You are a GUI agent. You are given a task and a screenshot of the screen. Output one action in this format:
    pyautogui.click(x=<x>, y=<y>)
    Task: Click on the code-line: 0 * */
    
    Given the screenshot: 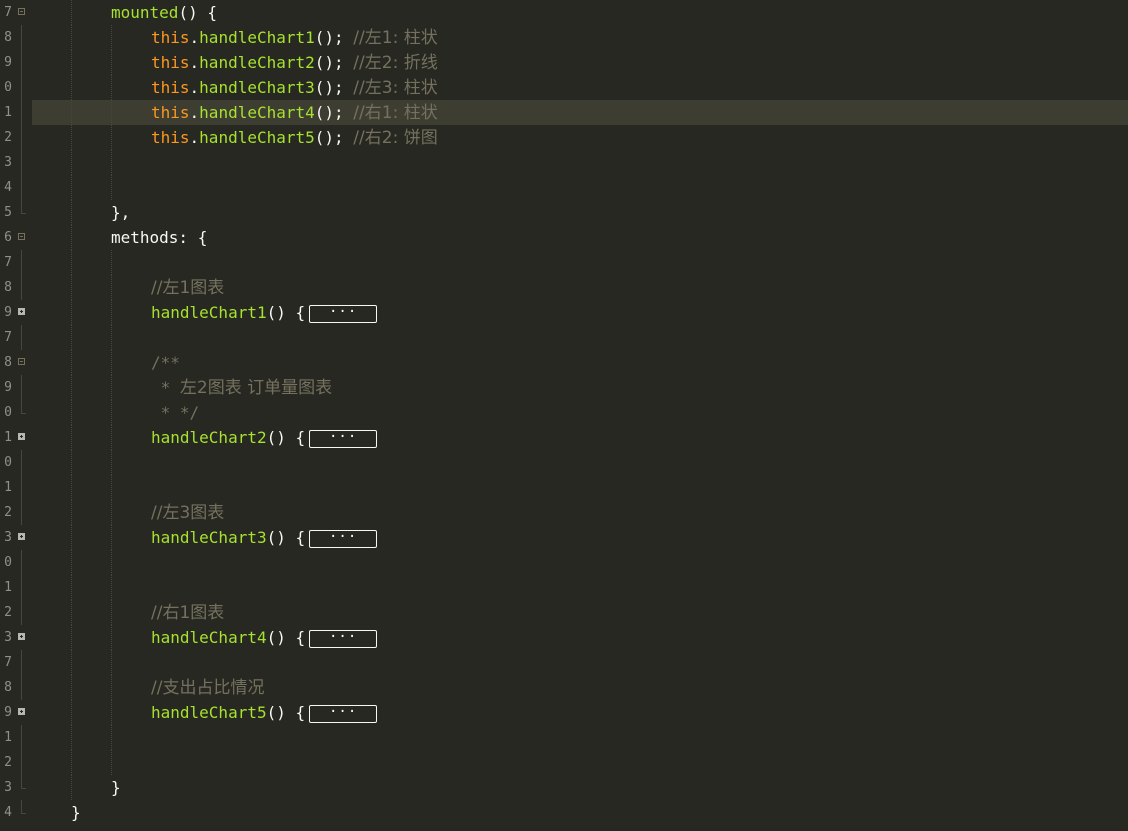 What is the action you would take?
    pyautogui.click(x=564, y=412)
    